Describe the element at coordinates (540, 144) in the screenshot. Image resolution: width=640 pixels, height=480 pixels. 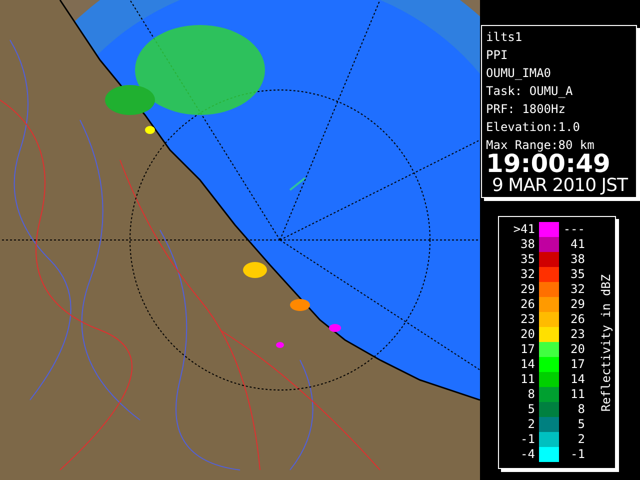
I see `info-text: Max Range:80 km` at that location.